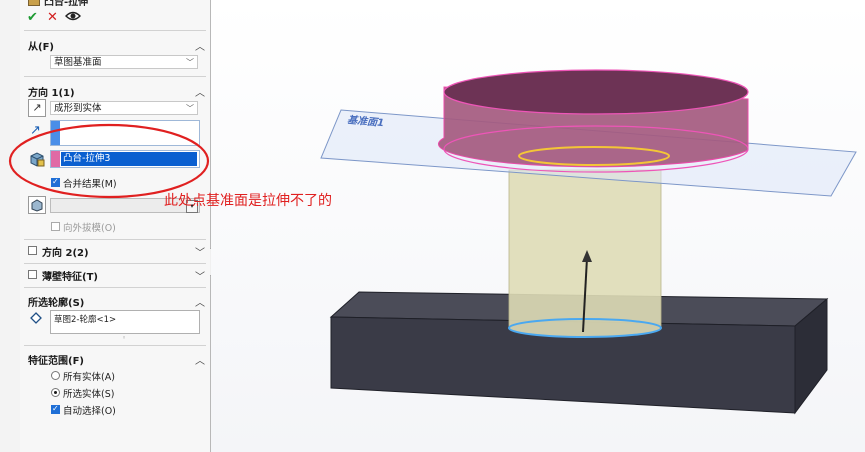  What do you see at coordinates (70, 275) in the screenshot?
I see `thin-feature-header: 薄壁特征(T)` at bounding box center [70, 275].